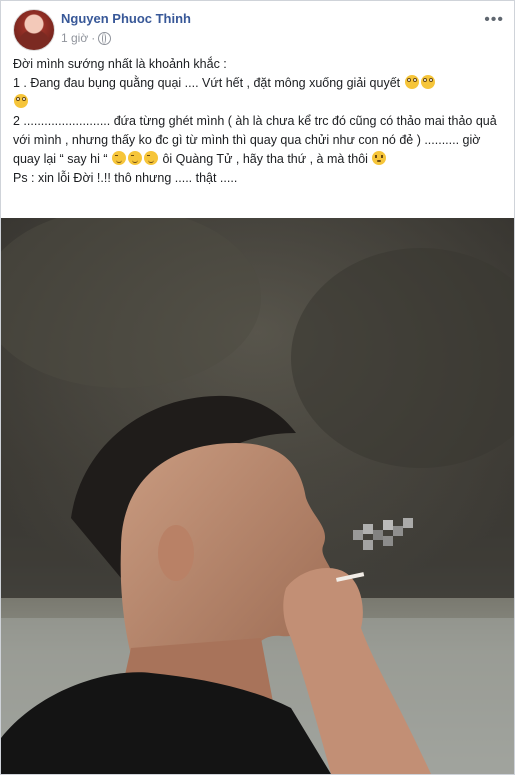  What do you see at coordinates (120, 64) in the screenshot?
I see `post-line-1: Đời mình sướng nhất là khoảnh khắc :` at bounding box center [120, 64].